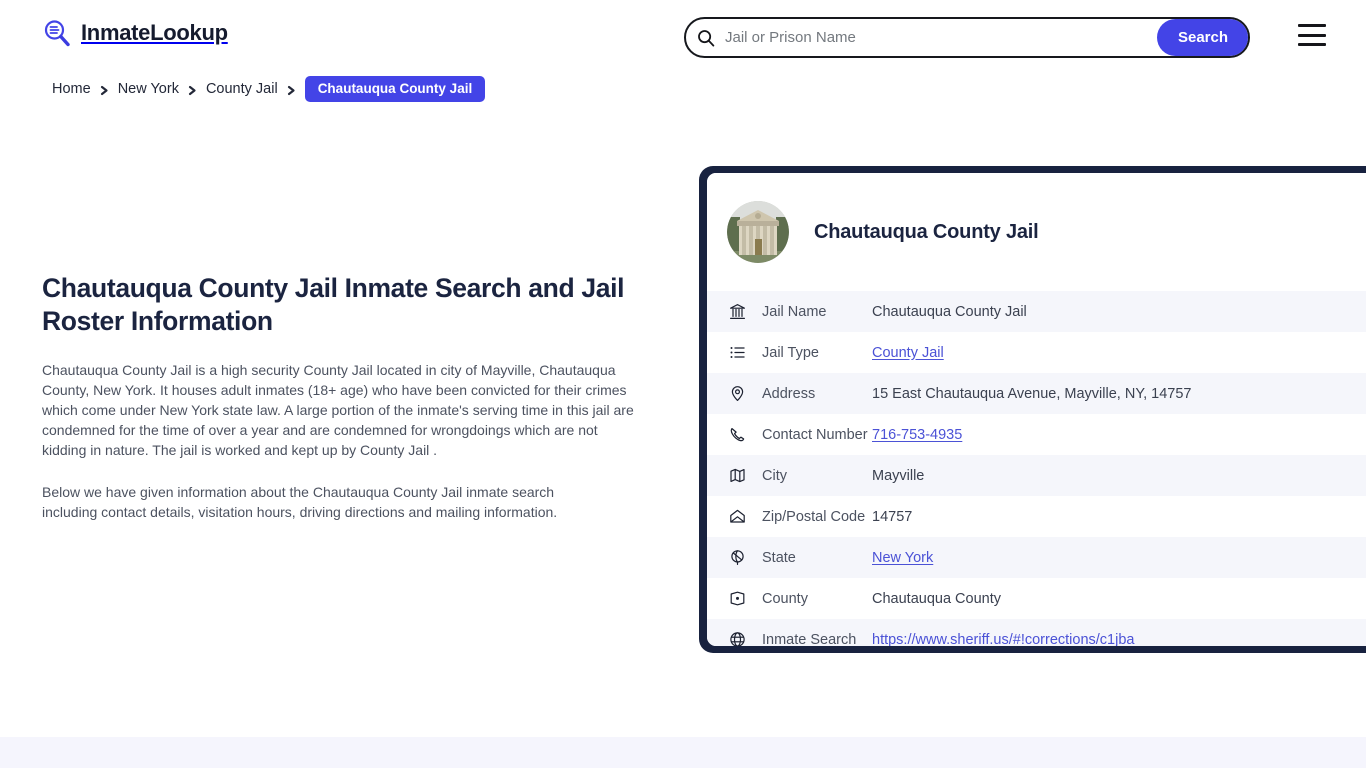 This screenshot has width=1366, height=768. Describe the element at coordinates (737, 598) in the screenshot. I see `map-marker-icon` at that location.